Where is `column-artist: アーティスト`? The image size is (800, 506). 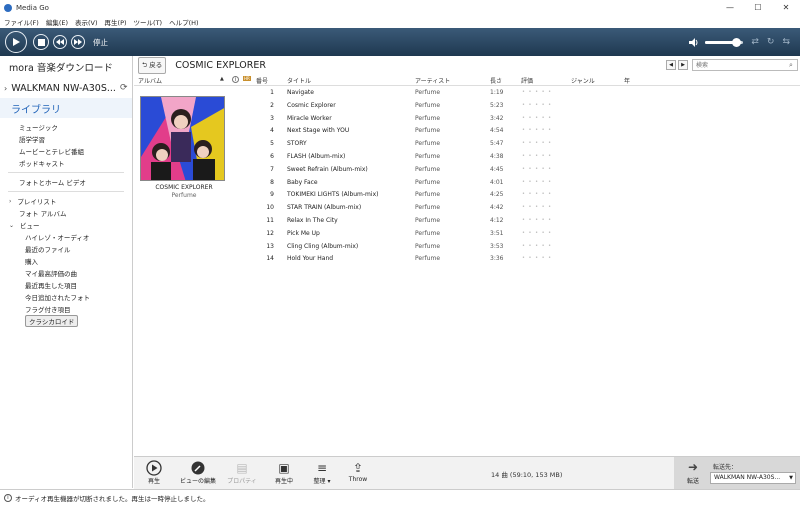
column-artist: アーティスト is located at coordinates (432, 80).